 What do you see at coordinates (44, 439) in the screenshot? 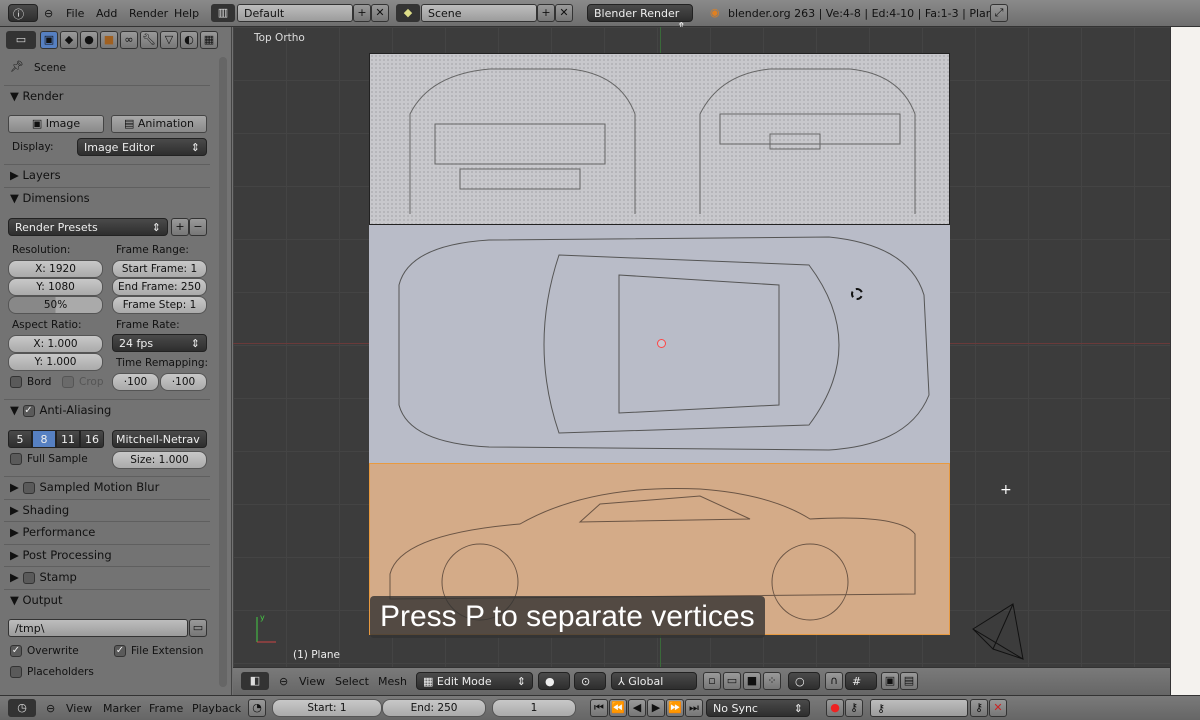
I see `aa-samples-8: 8` at bounding box center [44, 439].